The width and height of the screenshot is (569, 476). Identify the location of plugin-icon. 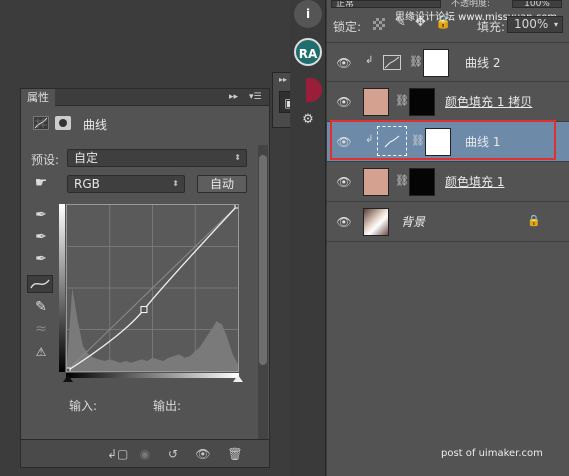
(314, 90).